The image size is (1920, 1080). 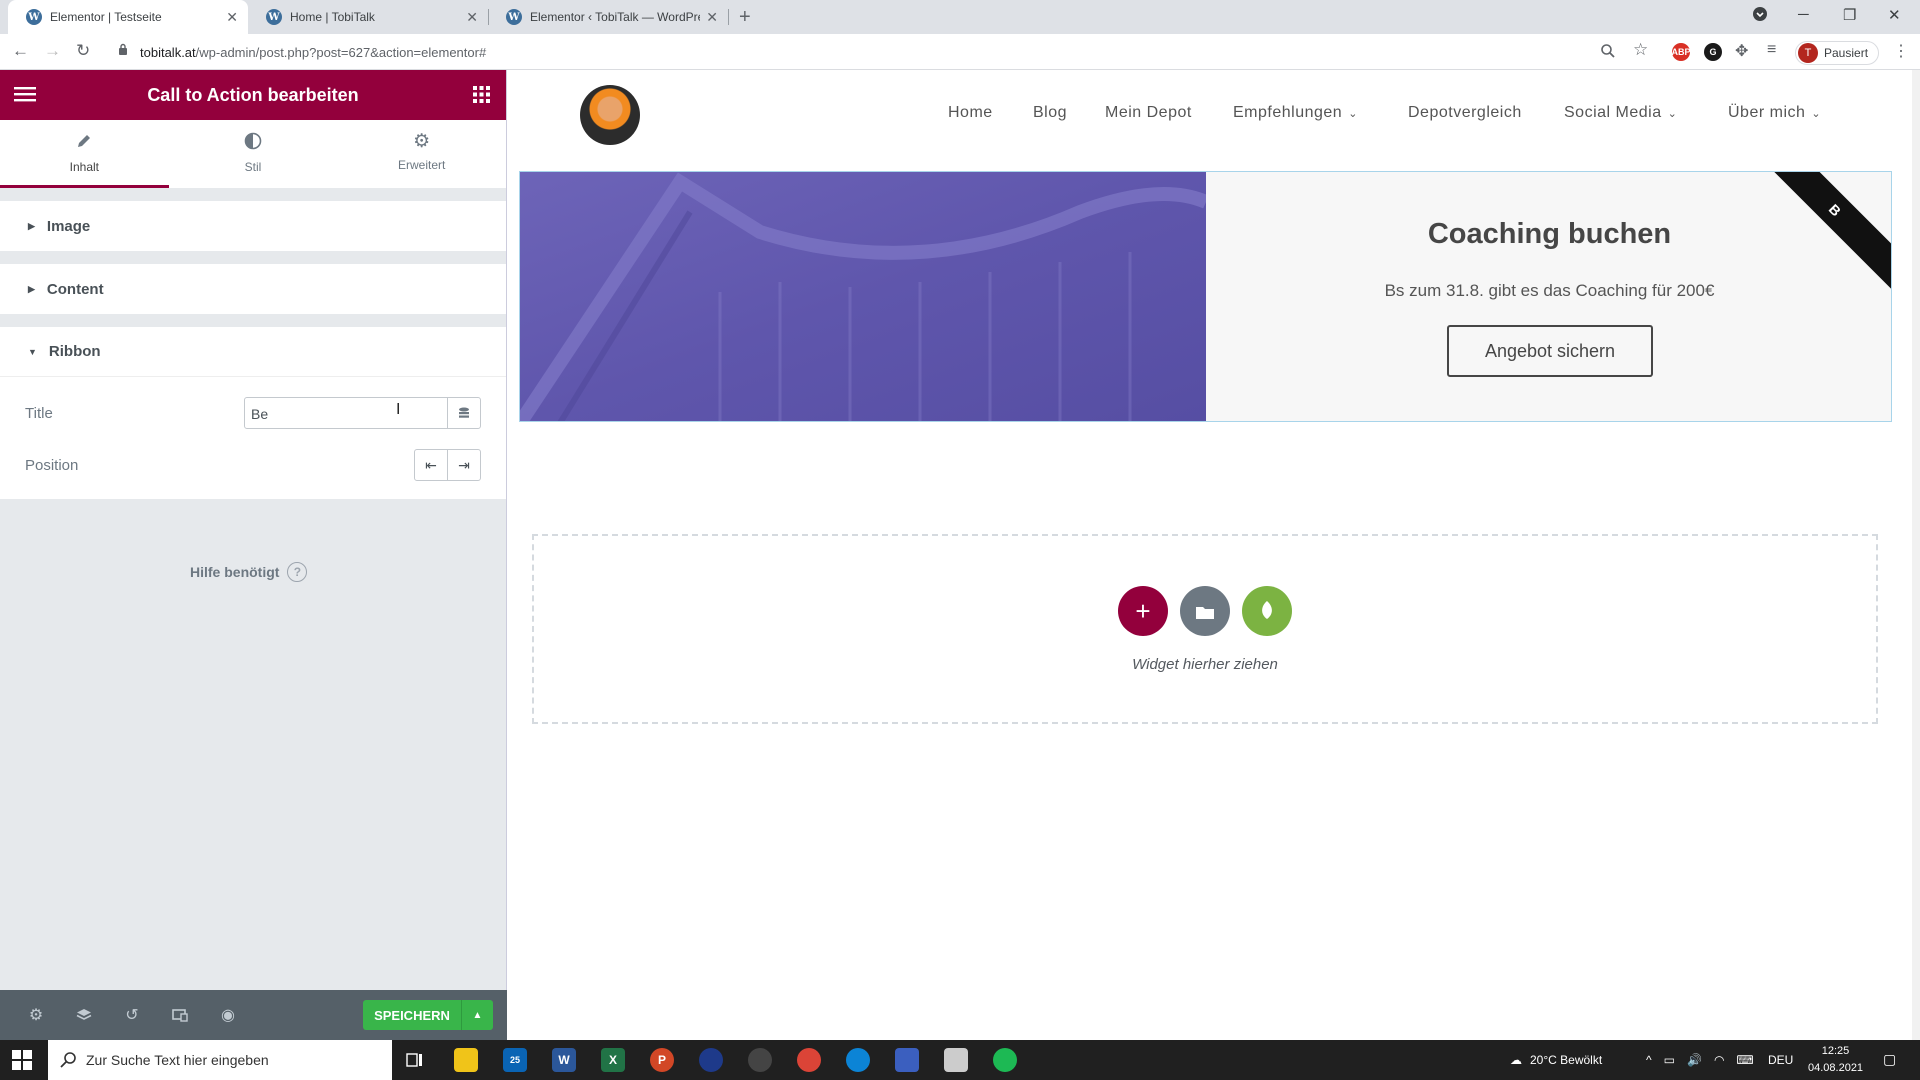 I want to click on clock-time: 12:25, so click(x=1835, y=1051).